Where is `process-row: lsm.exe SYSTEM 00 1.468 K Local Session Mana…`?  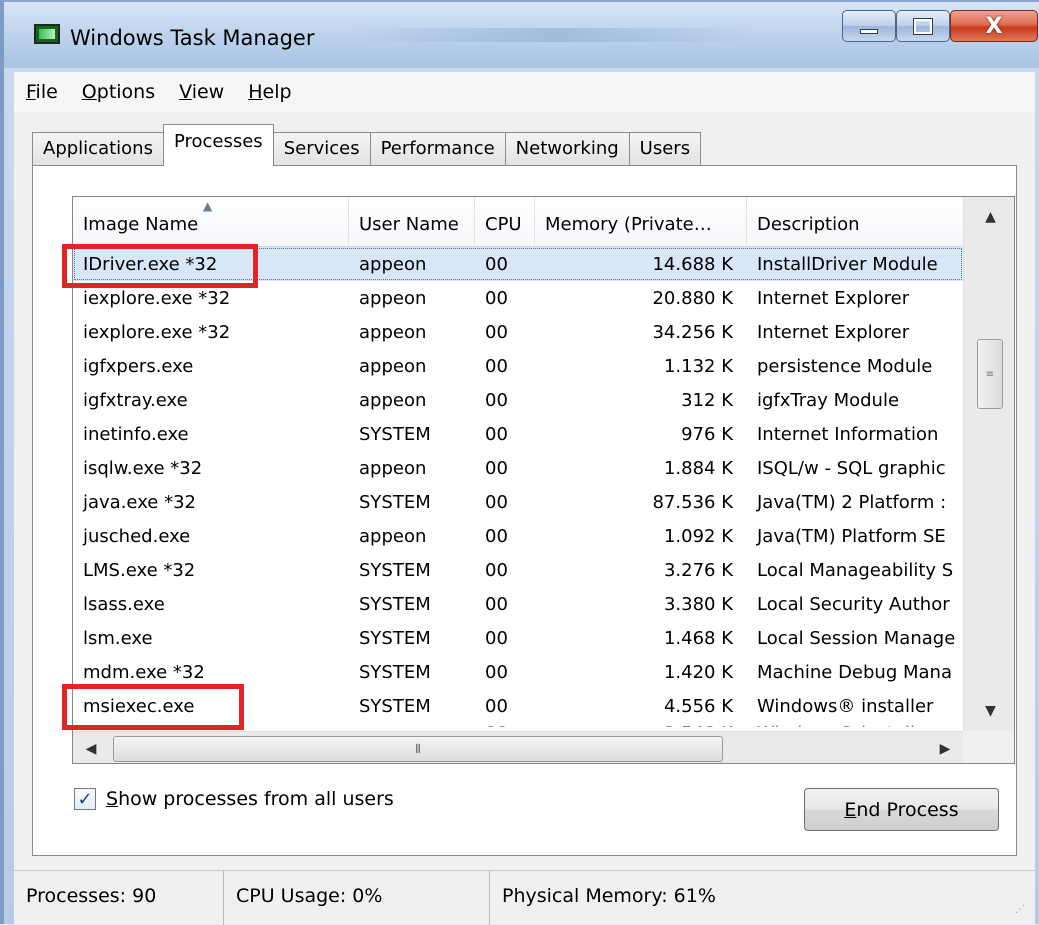
process-row: lsm.exe SYSTEM 00 1.468 K Local Session Mana… is located at coordinates (518, 638).